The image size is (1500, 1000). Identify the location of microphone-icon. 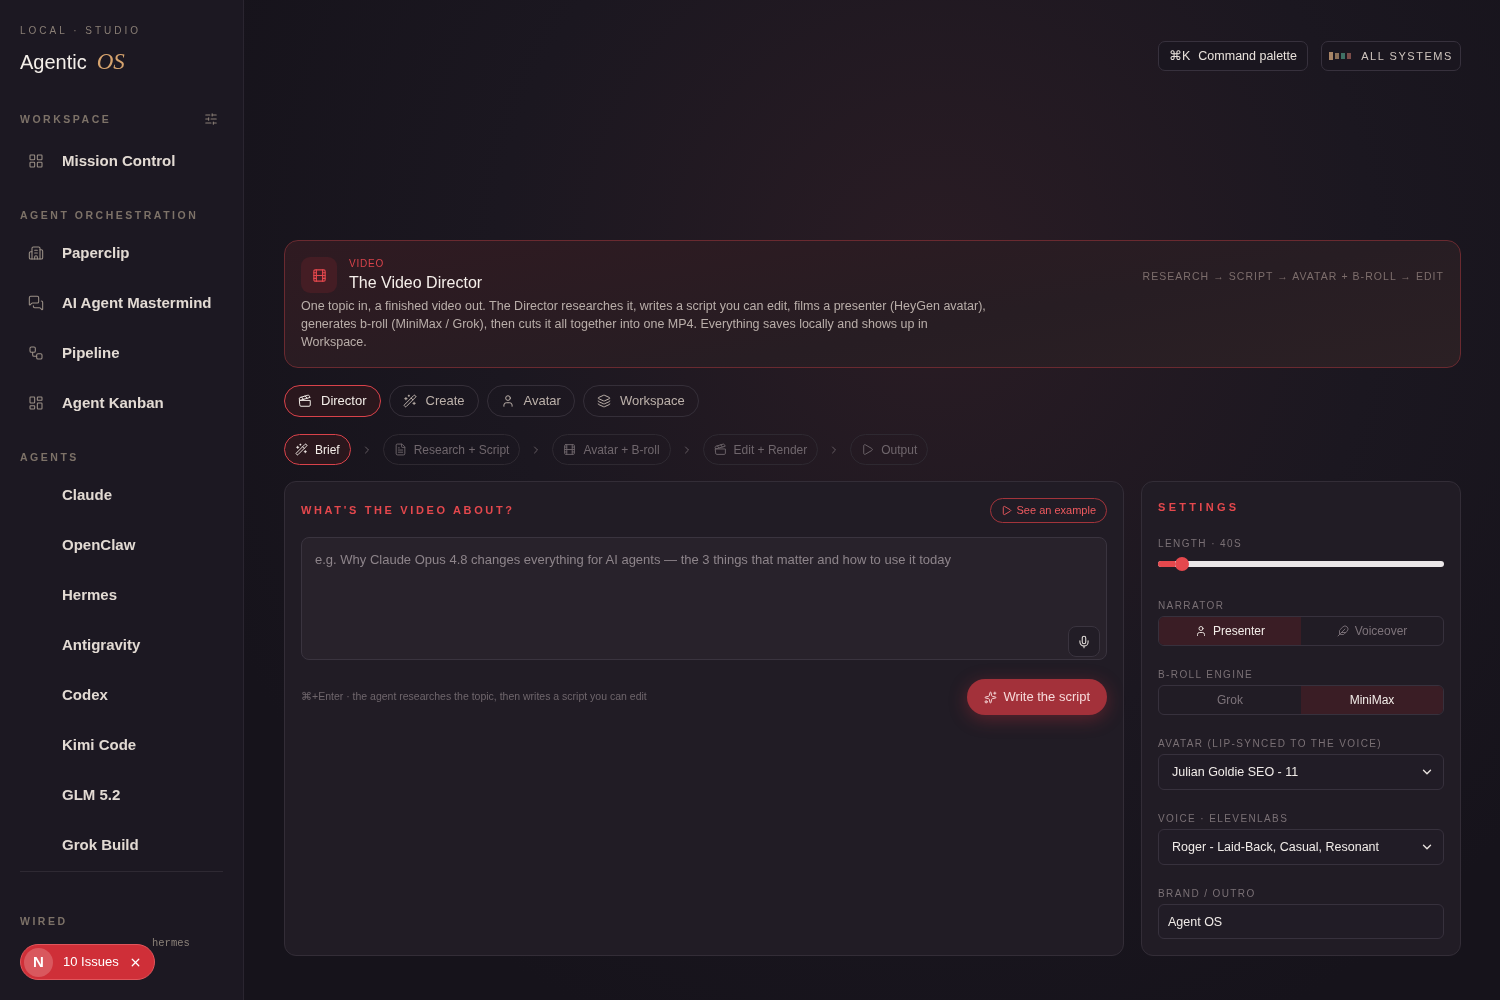
(1084, 641).